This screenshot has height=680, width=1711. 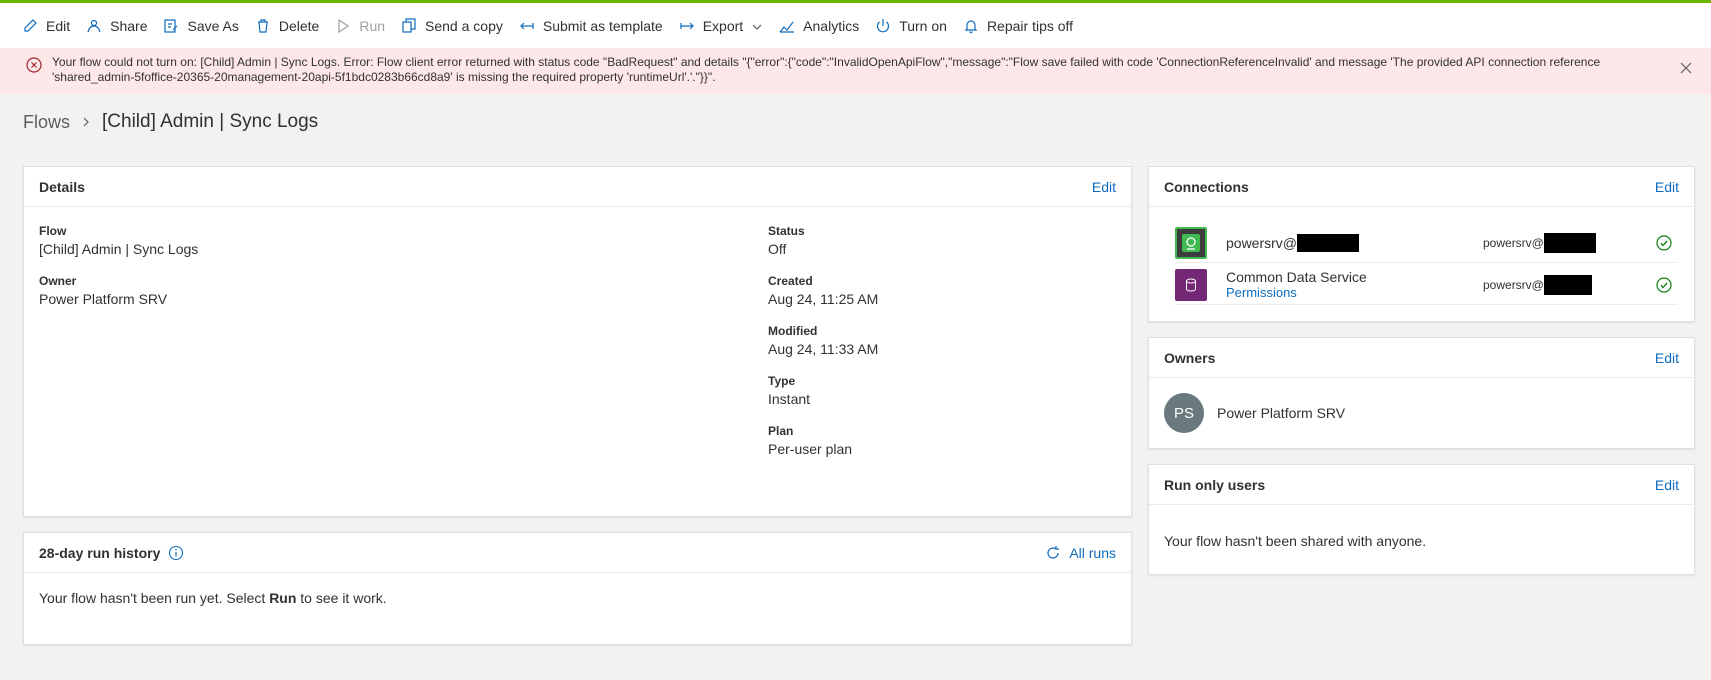 What do you see at coordinates (103, 290) in the screenshot?
I see `owner-field: Owner Power Platform SRV` at bounding box center [103, 290].